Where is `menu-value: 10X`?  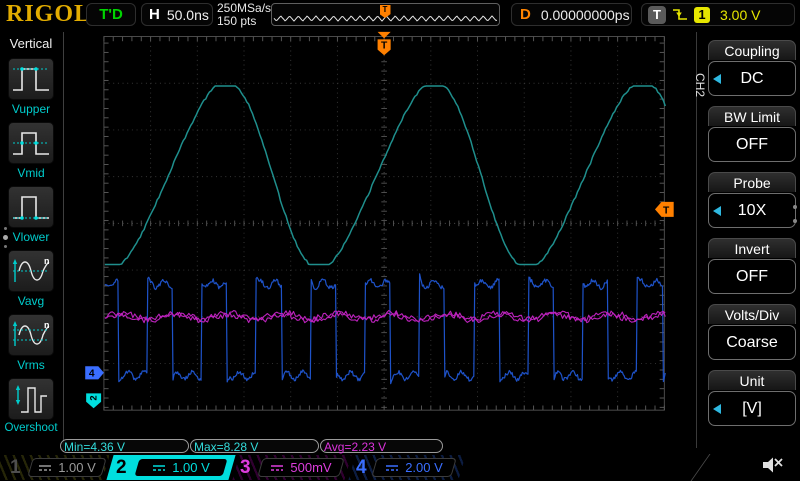 menu-value: 10X is located at coordinates (752, 210).